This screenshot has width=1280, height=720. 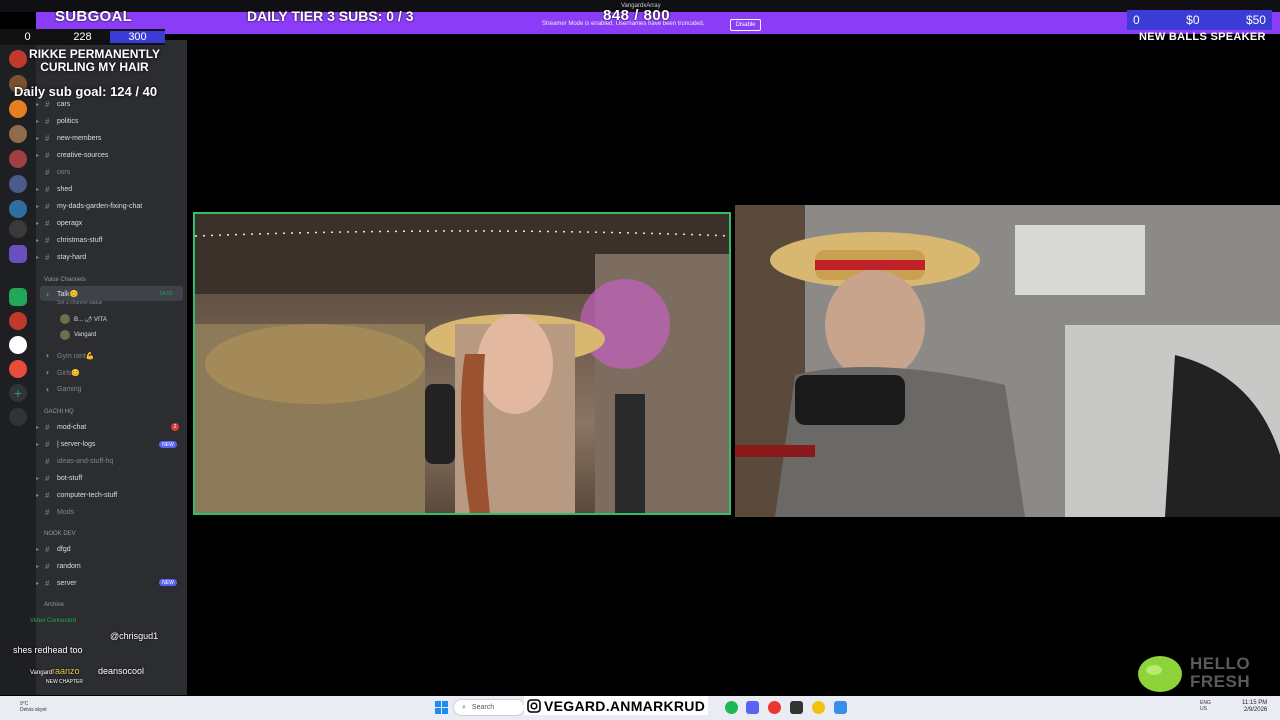 What do you see at coordinates (70, 223) in the screenshot?
I see `channel-label: operagx` at bounding box center [70, 223].